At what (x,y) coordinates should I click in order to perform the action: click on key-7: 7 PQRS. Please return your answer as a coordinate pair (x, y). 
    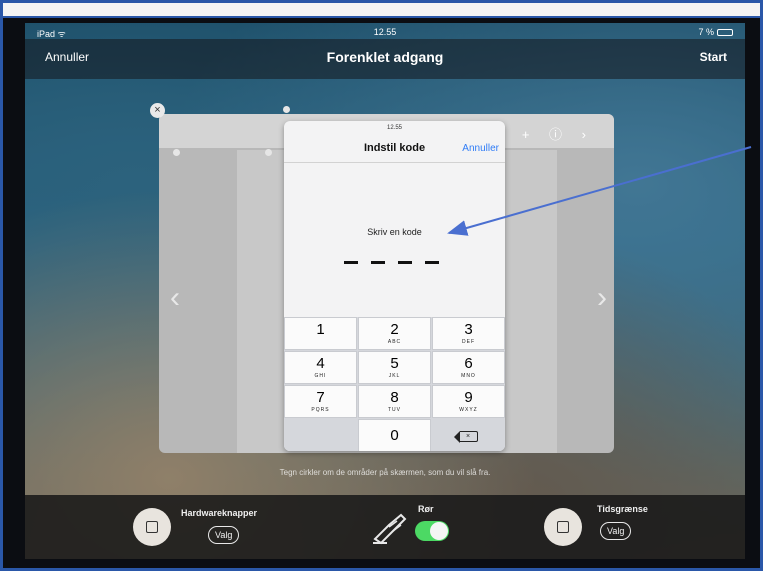
    Looking at the image, I should click on (320, 401).